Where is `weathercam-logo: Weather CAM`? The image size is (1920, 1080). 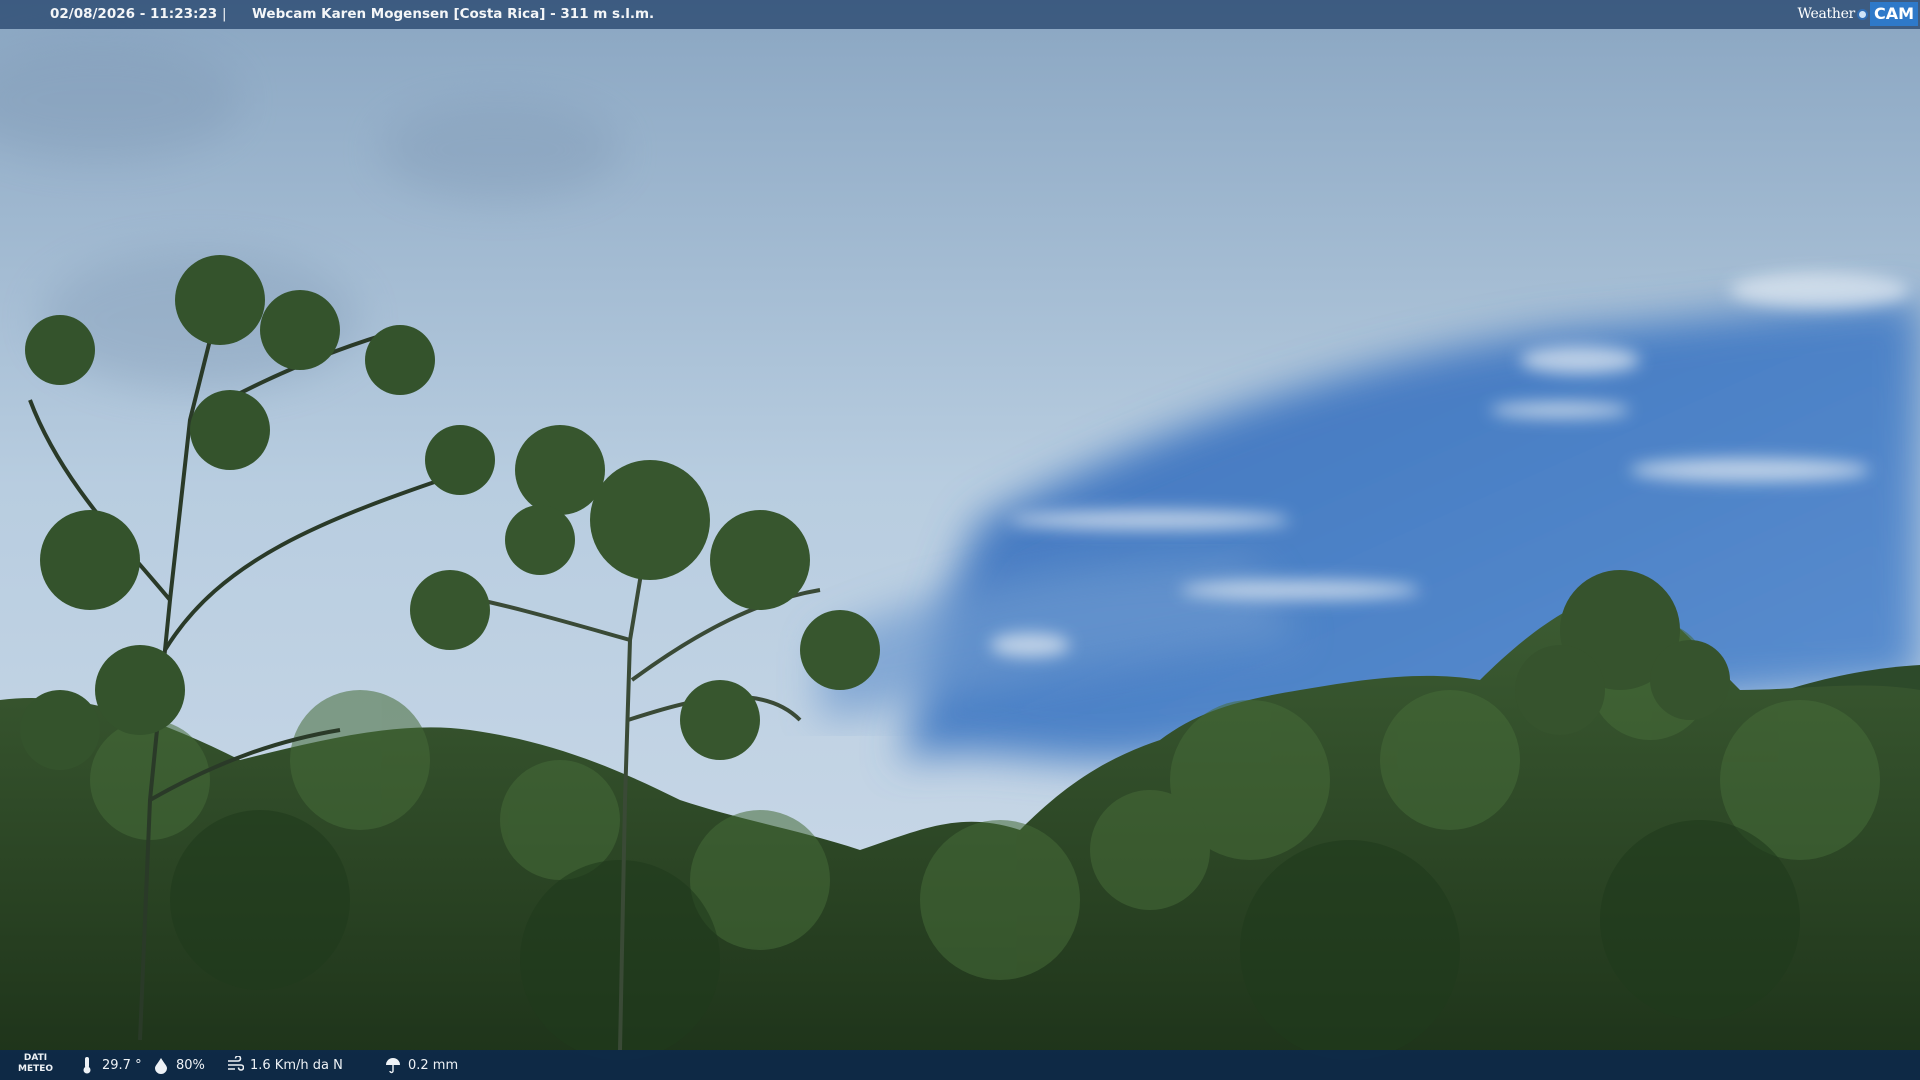 weathercam-logo: Weather CAM is located at coordinates (1858, 14).